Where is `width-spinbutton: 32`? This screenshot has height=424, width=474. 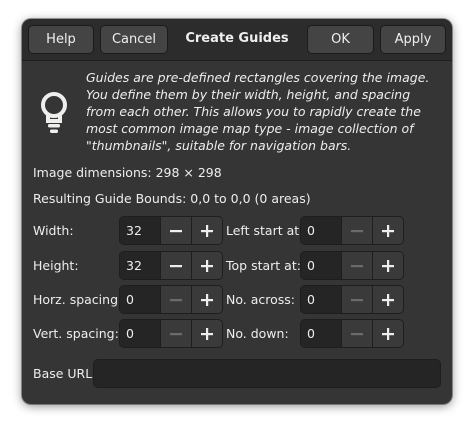 width-spinbutton: 32 is located at coordinates (171, 230).